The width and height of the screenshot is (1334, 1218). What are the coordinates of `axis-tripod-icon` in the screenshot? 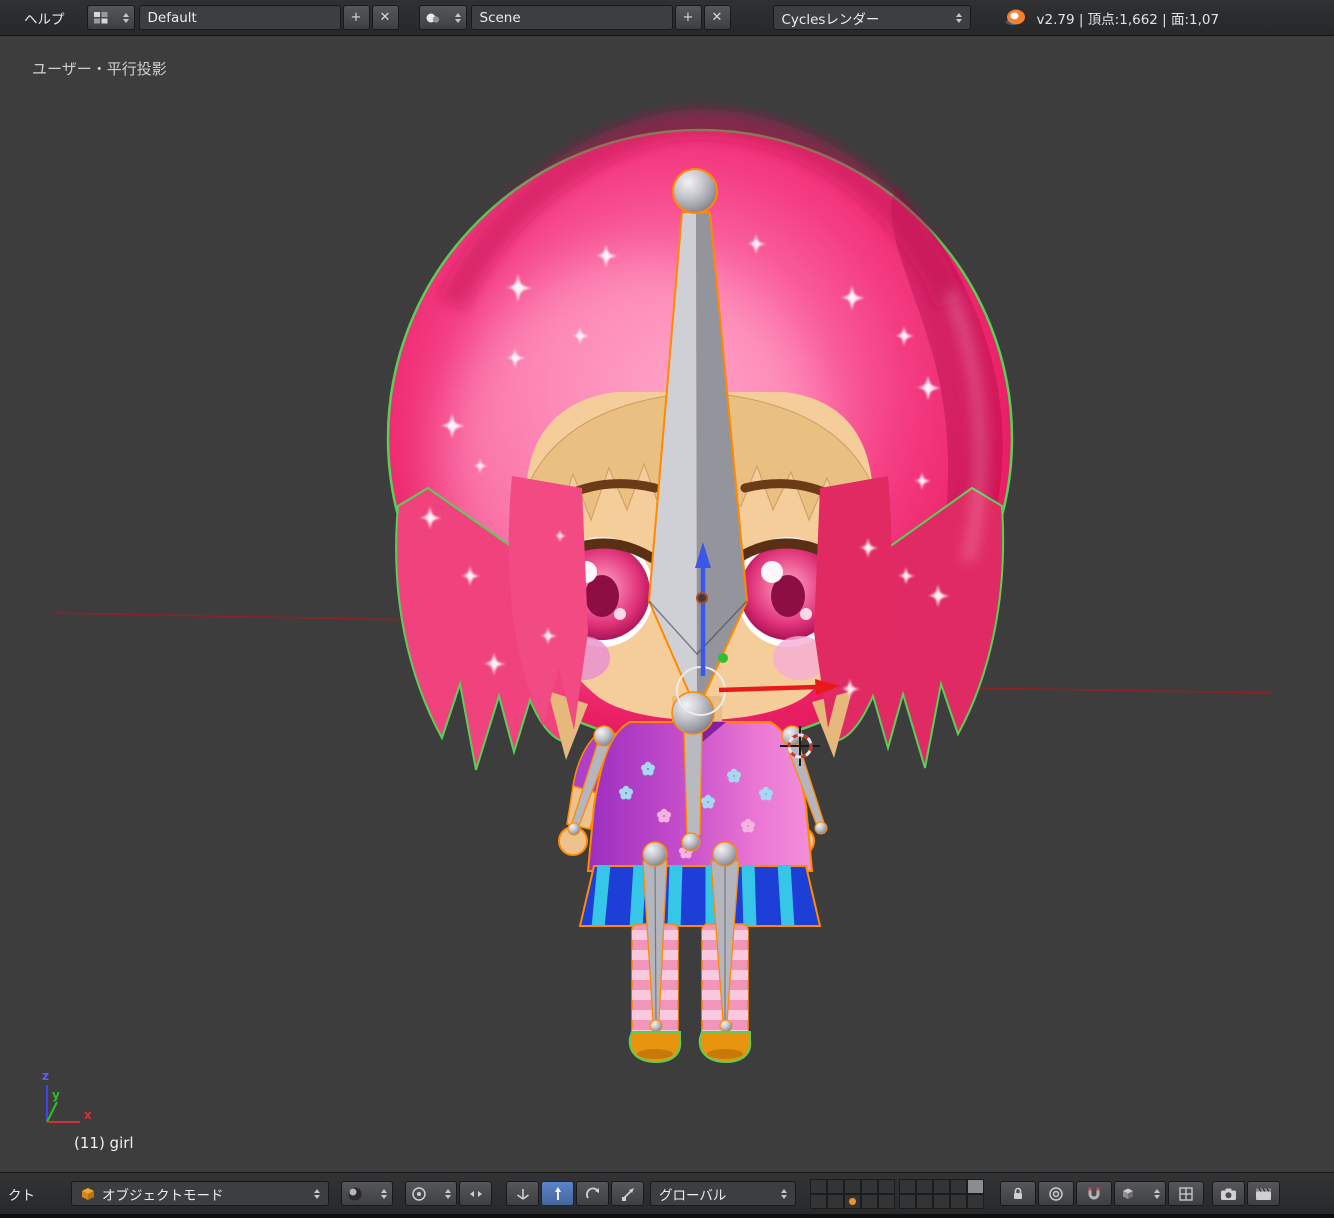 It's located at (522, 1194).